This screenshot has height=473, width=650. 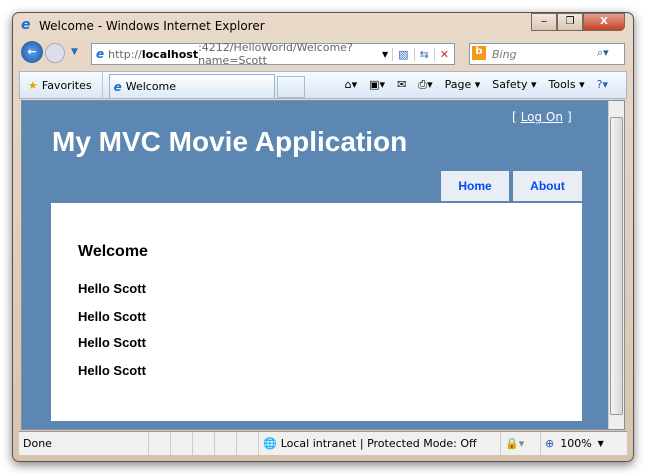 What do you see at coordinates (550, 443) in the screenshot?
I see `zoom-icon: ⊕` at bounding box center [550, 443].